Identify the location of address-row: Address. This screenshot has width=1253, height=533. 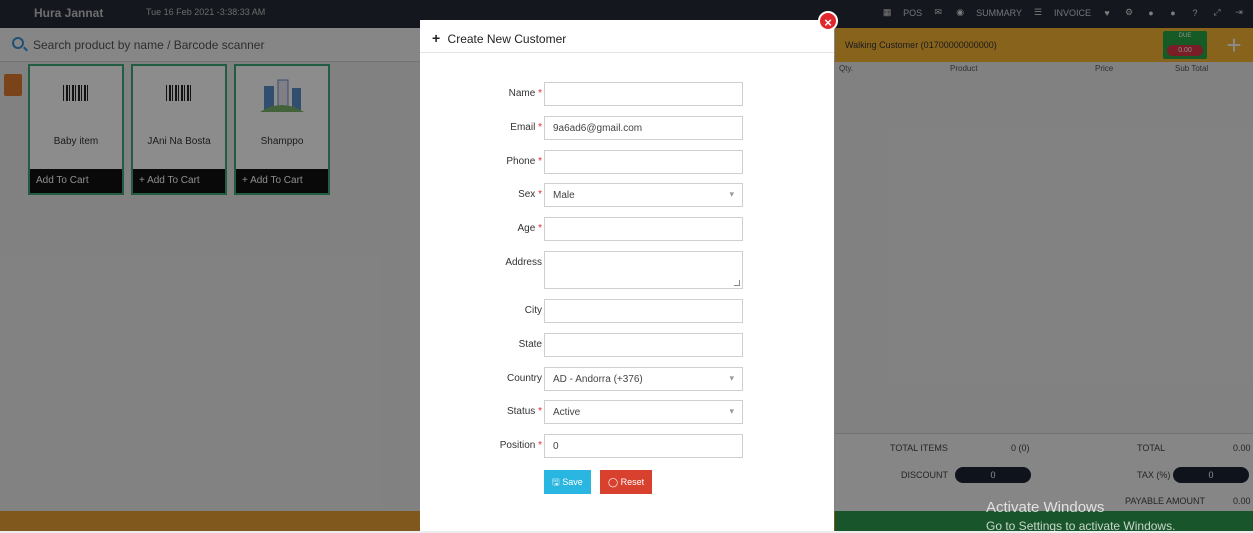
(627, 270).